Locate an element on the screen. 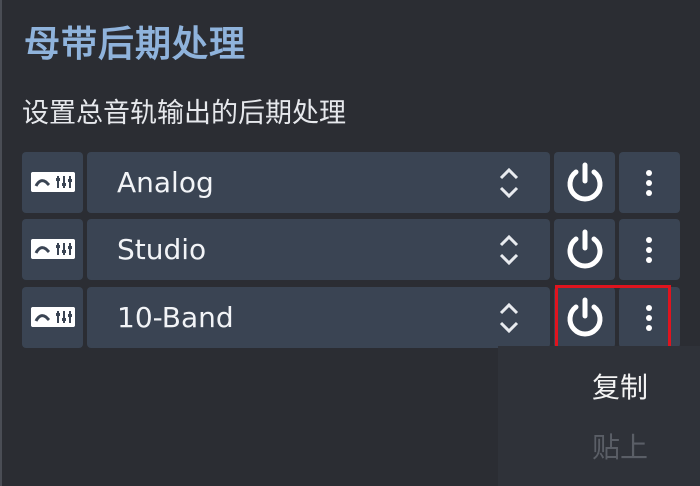 This screenshot has width=700, height=486. preset-select-value: 10-Band is located at coordinates (175, 317).